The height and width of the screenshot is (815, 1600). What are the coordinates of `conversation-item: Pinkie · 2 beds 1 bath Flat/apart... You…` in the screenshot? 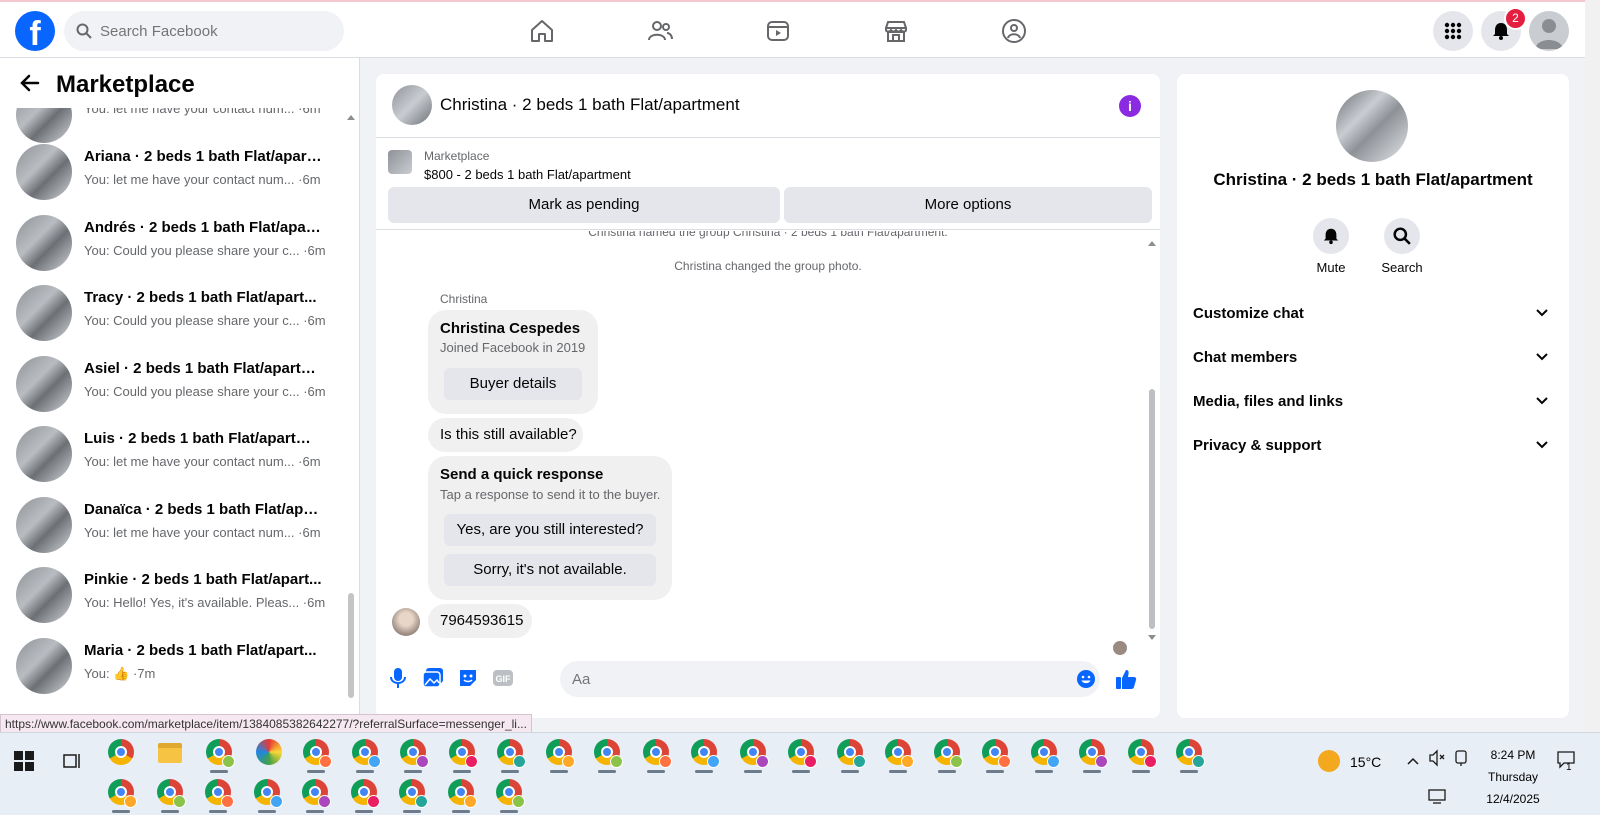 It's located at (176, 595).